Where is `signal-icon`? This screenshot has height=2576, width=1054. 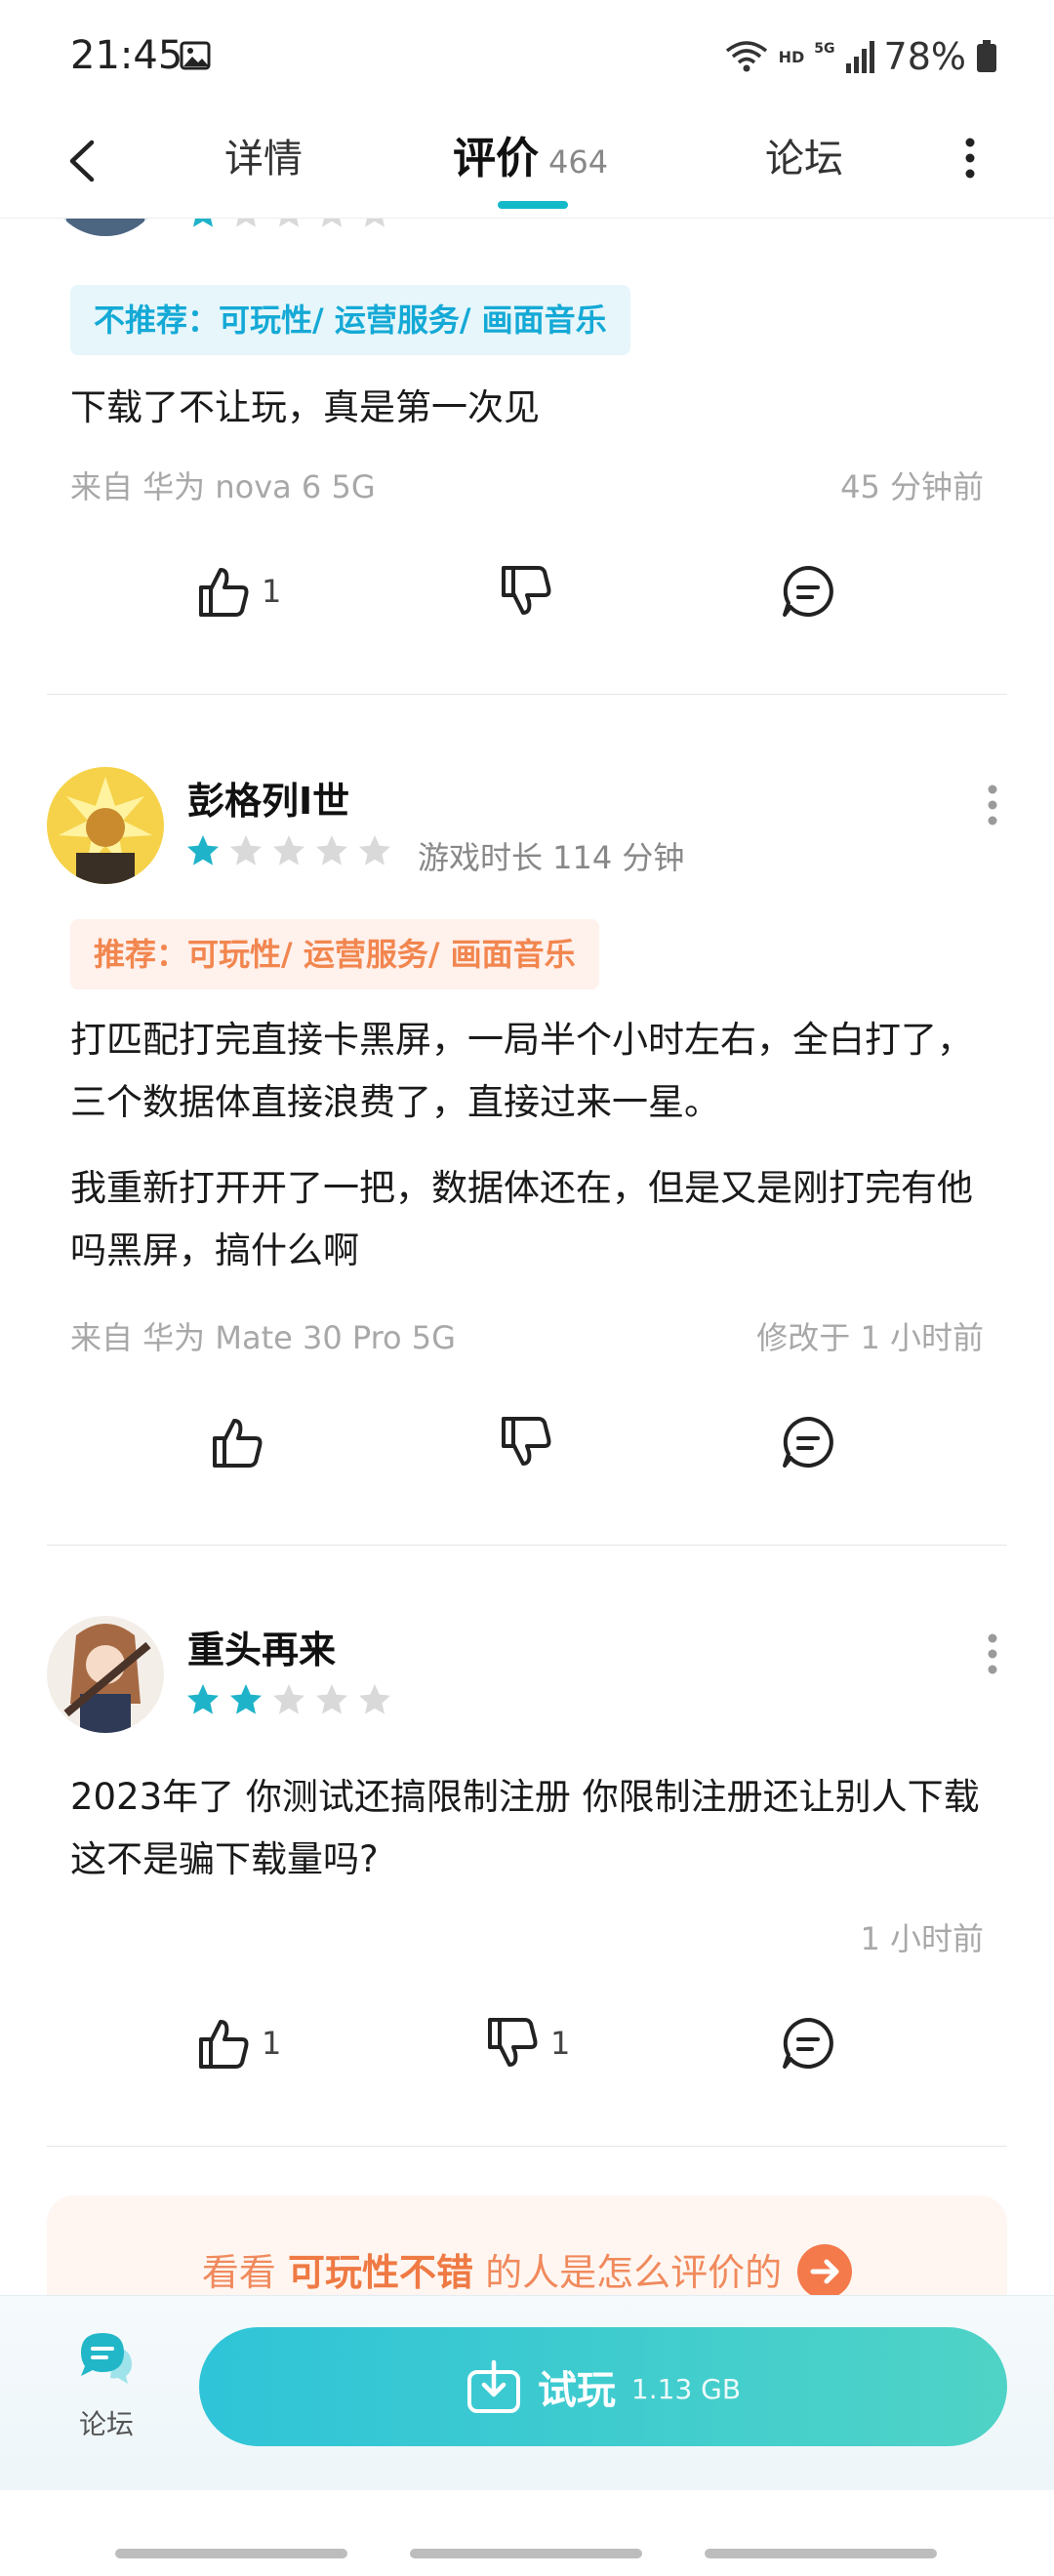 signal-icon is located at coordinates (860, 57).